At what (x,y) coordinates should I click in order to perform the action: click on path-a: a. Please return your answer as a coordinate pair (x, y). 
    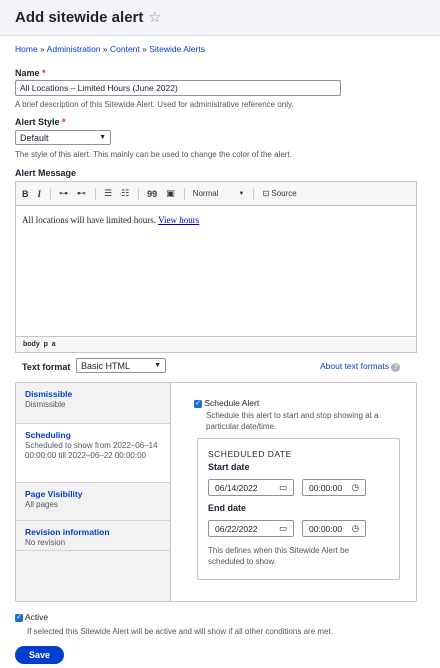
    Looking at the image, I should click on (54, 344).